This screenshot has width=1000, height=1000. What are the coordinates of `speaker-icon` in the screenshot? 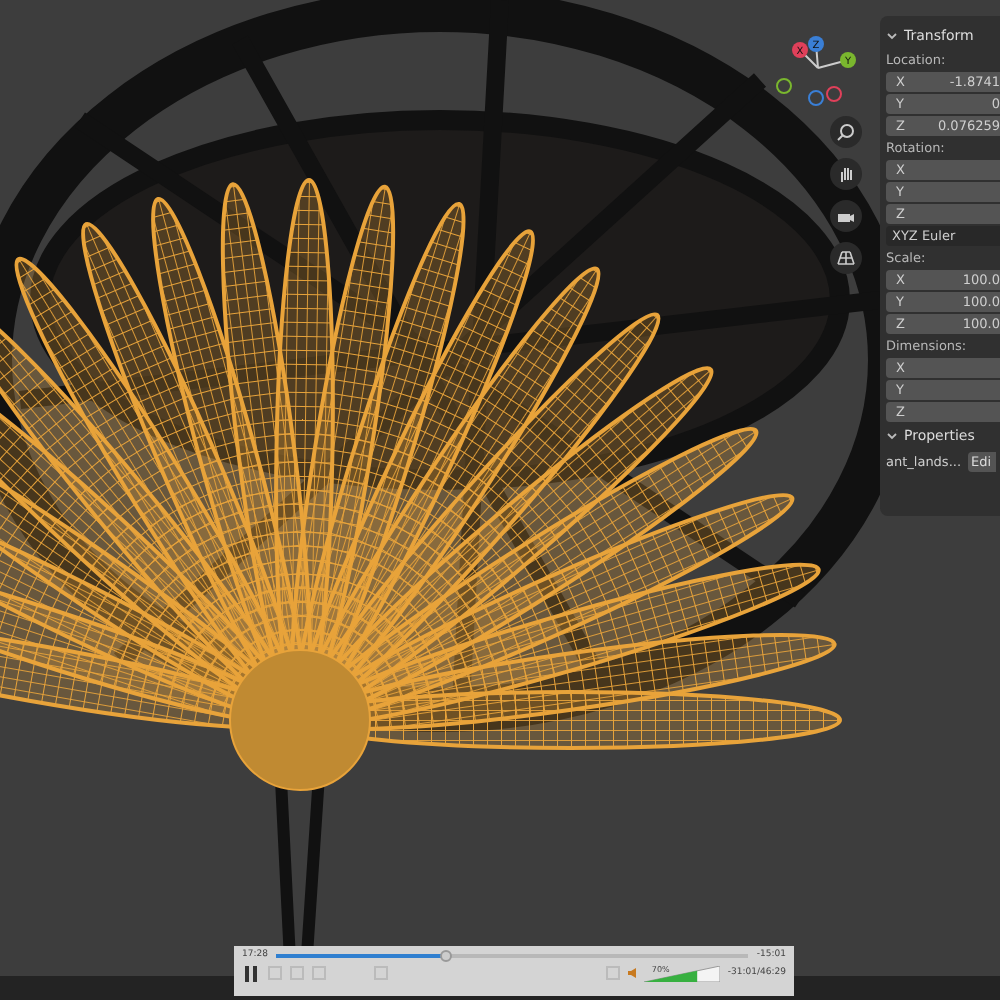 It's located at (631, 973).